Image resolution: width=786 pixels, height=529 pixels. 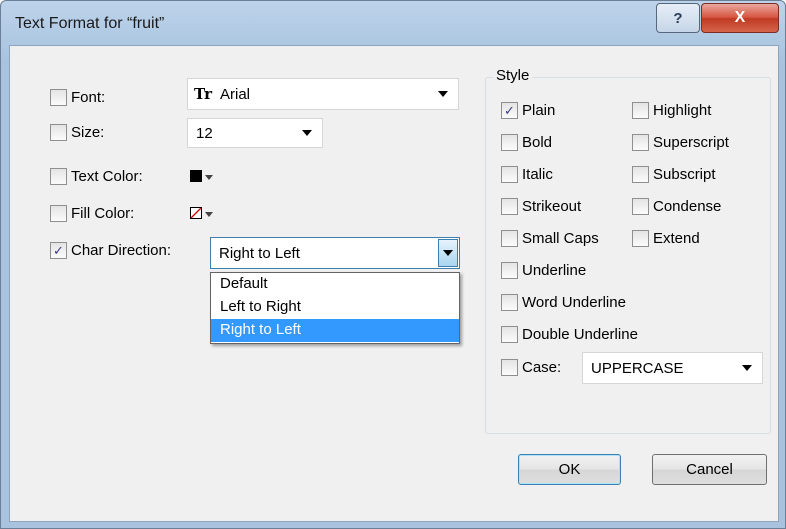 I want to click on double-underline-checkbox, so click(x=509, y=334).